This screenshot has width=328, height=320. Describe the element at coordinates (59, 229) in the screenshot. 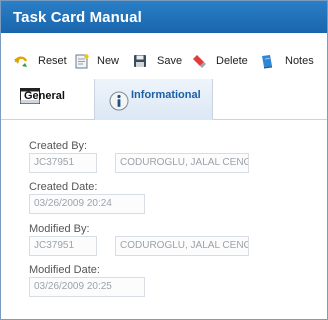

I see `modified-by-label: Modified By:` at that location.